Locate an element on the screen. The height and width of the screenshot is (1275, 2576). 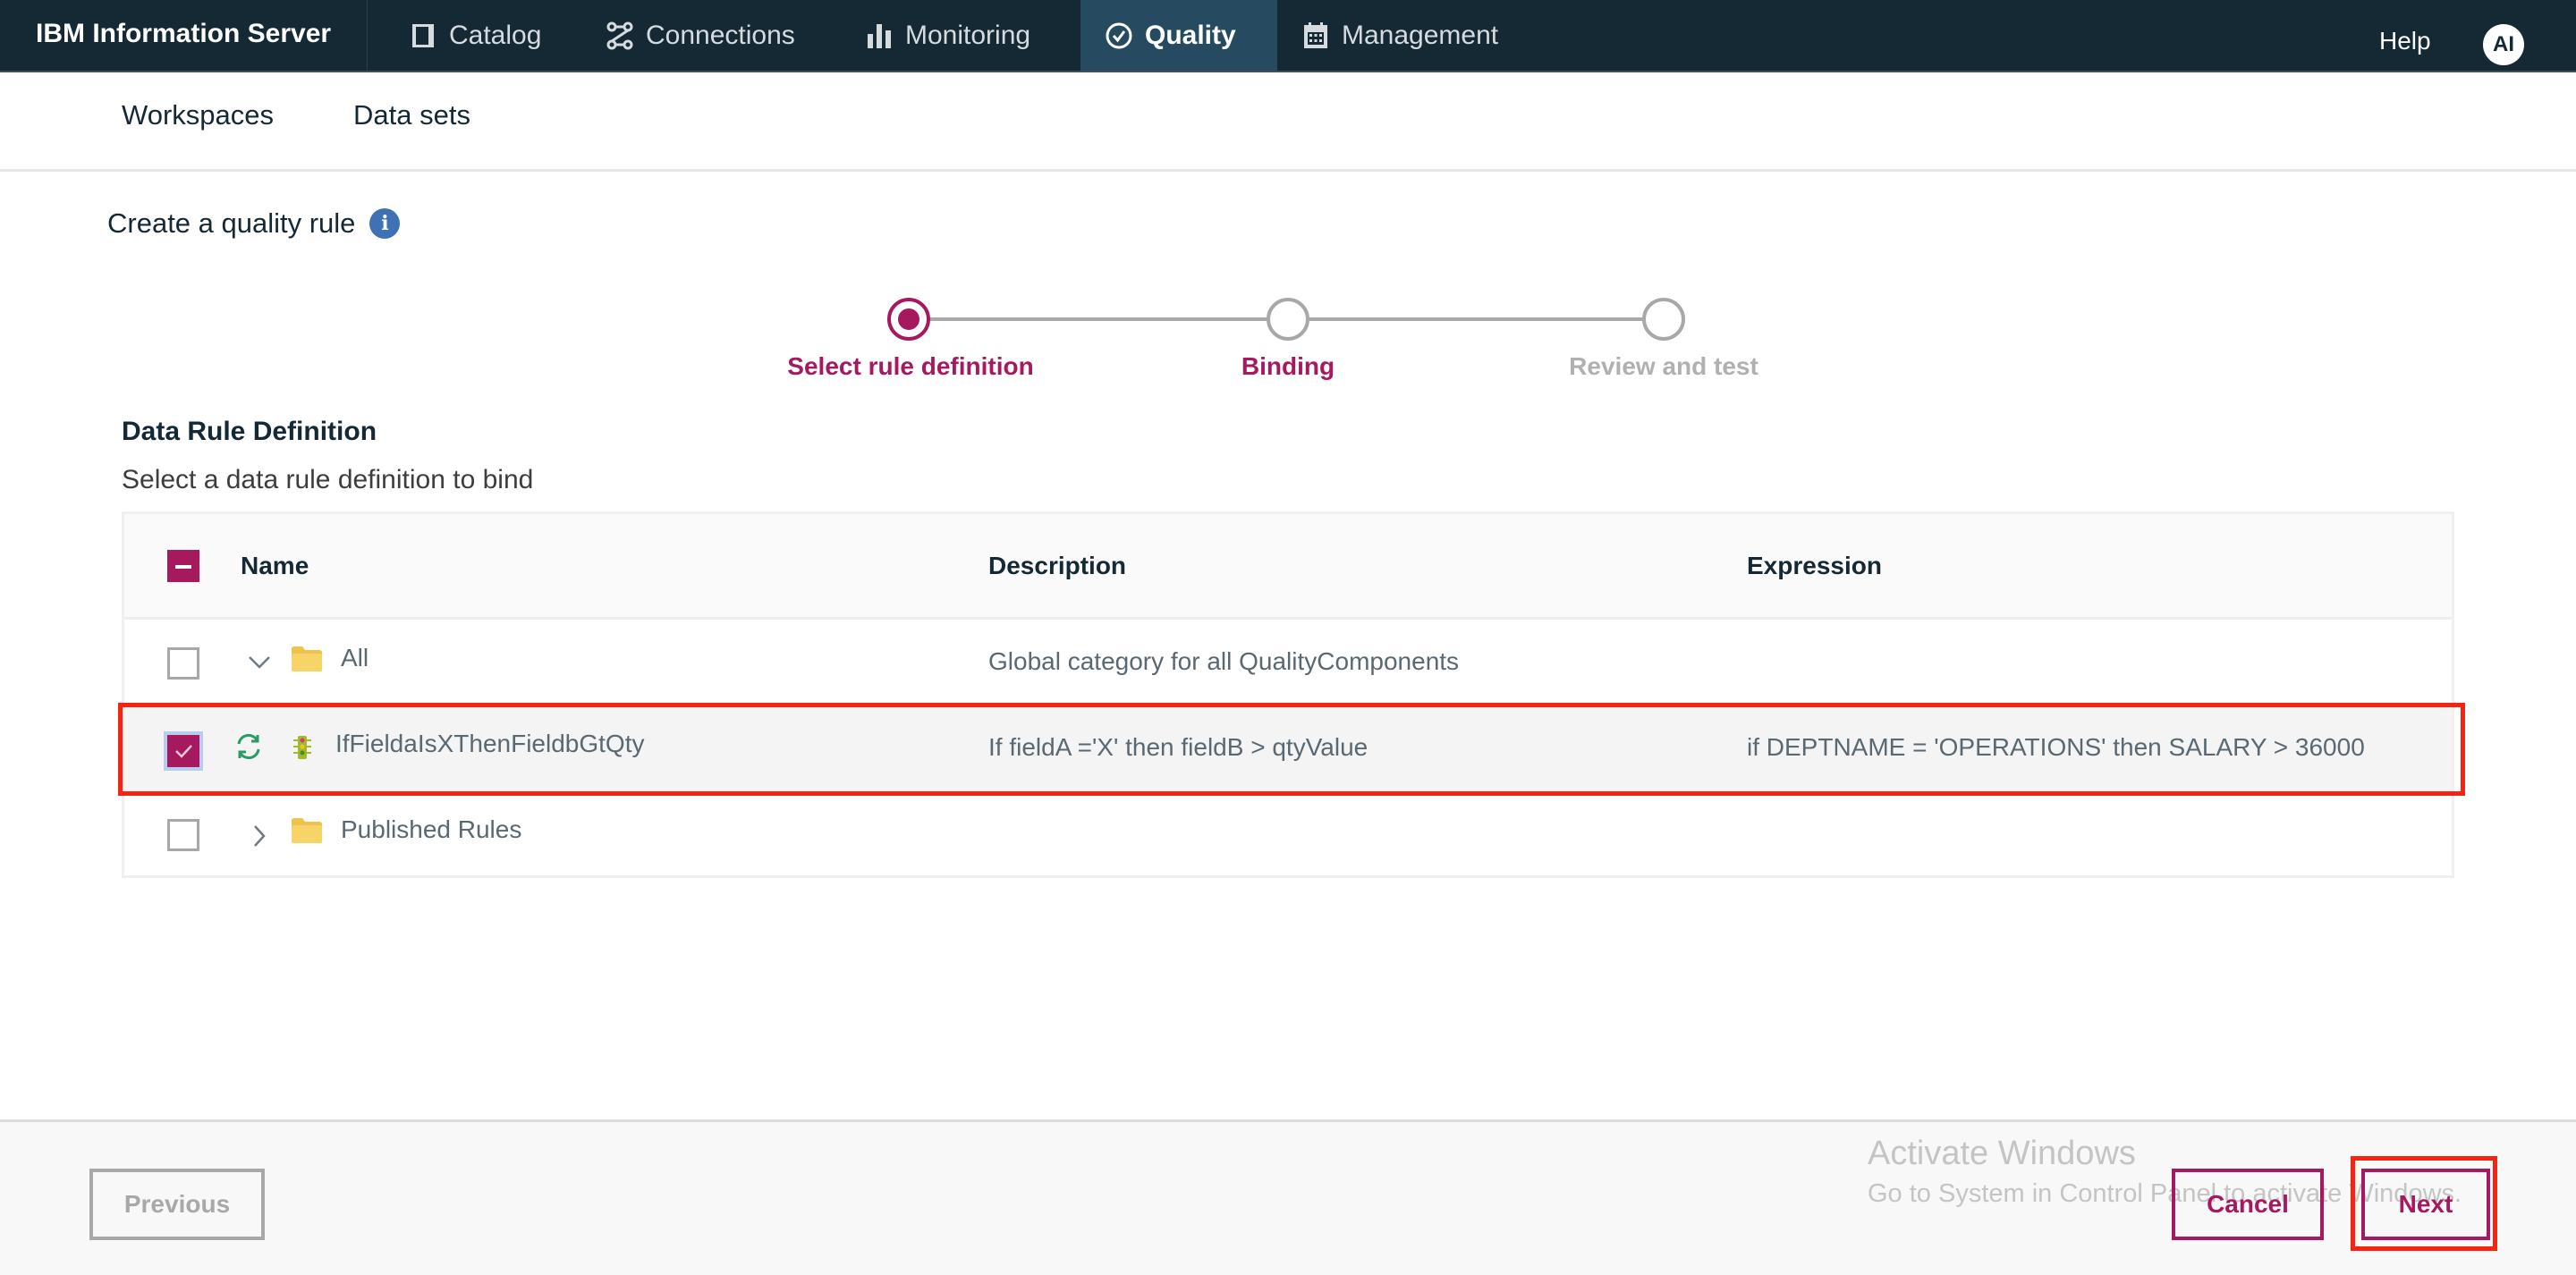
step-indicator-current is located at coordinates (908, 319).